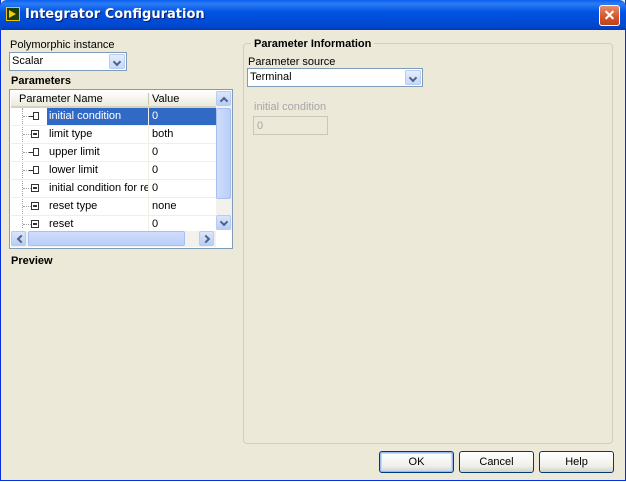 This screenshot has height=482, width=626. I want to click on column-divider, so click(148, 99).